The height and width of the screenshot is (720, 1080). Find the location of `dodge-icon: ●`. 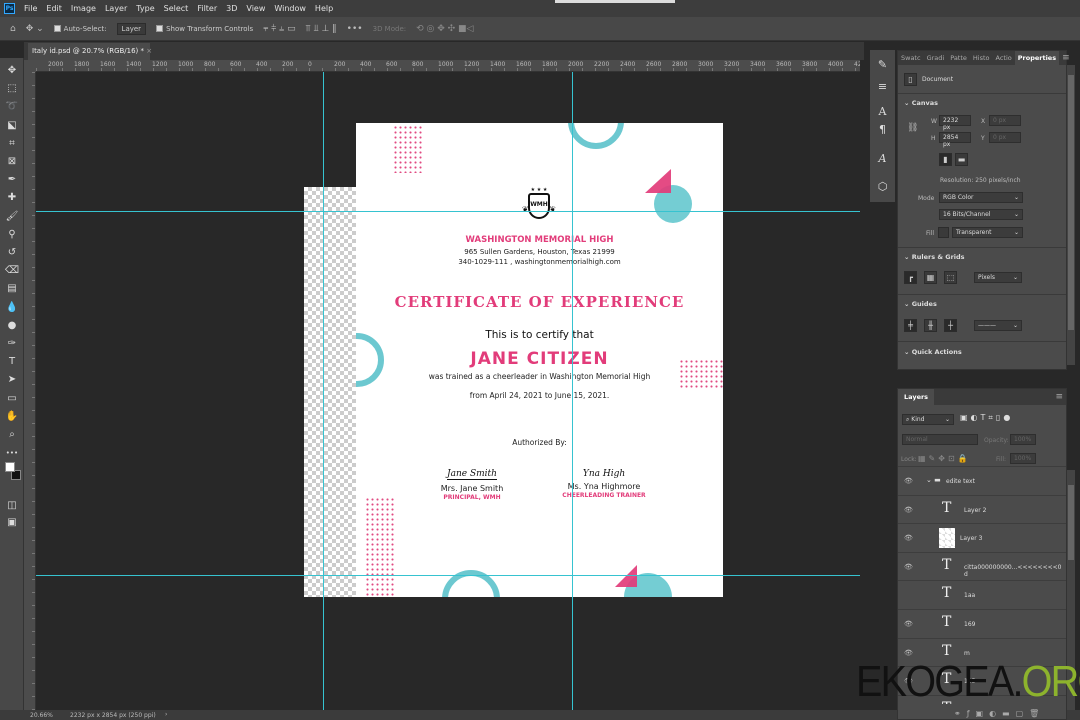

dodge-icon: ● is located at coordinates (12, 326).